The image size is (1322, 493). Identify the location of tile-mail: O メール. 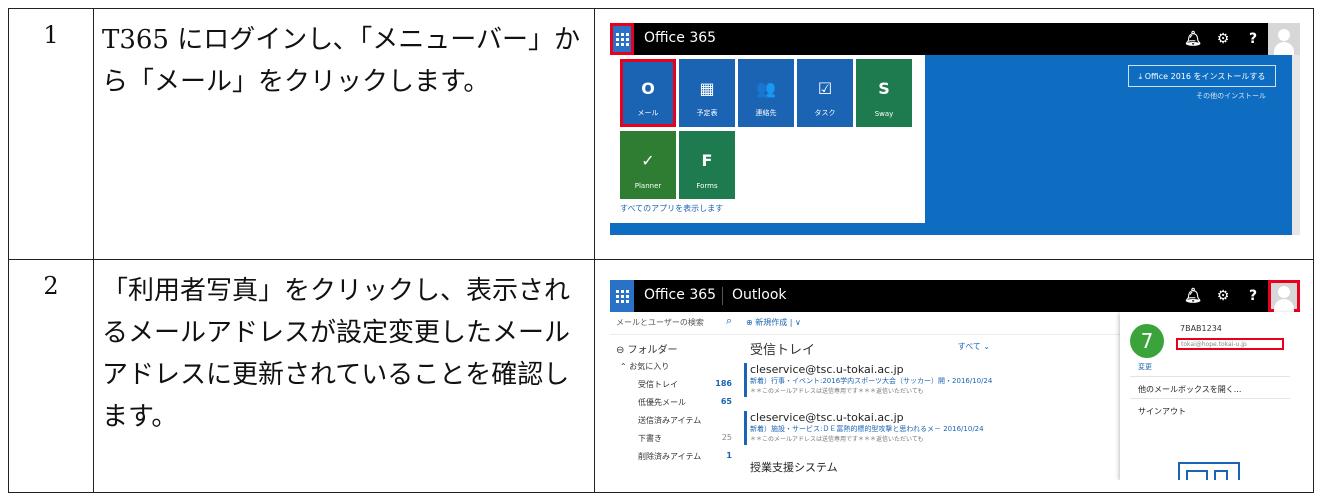
(648, 93).